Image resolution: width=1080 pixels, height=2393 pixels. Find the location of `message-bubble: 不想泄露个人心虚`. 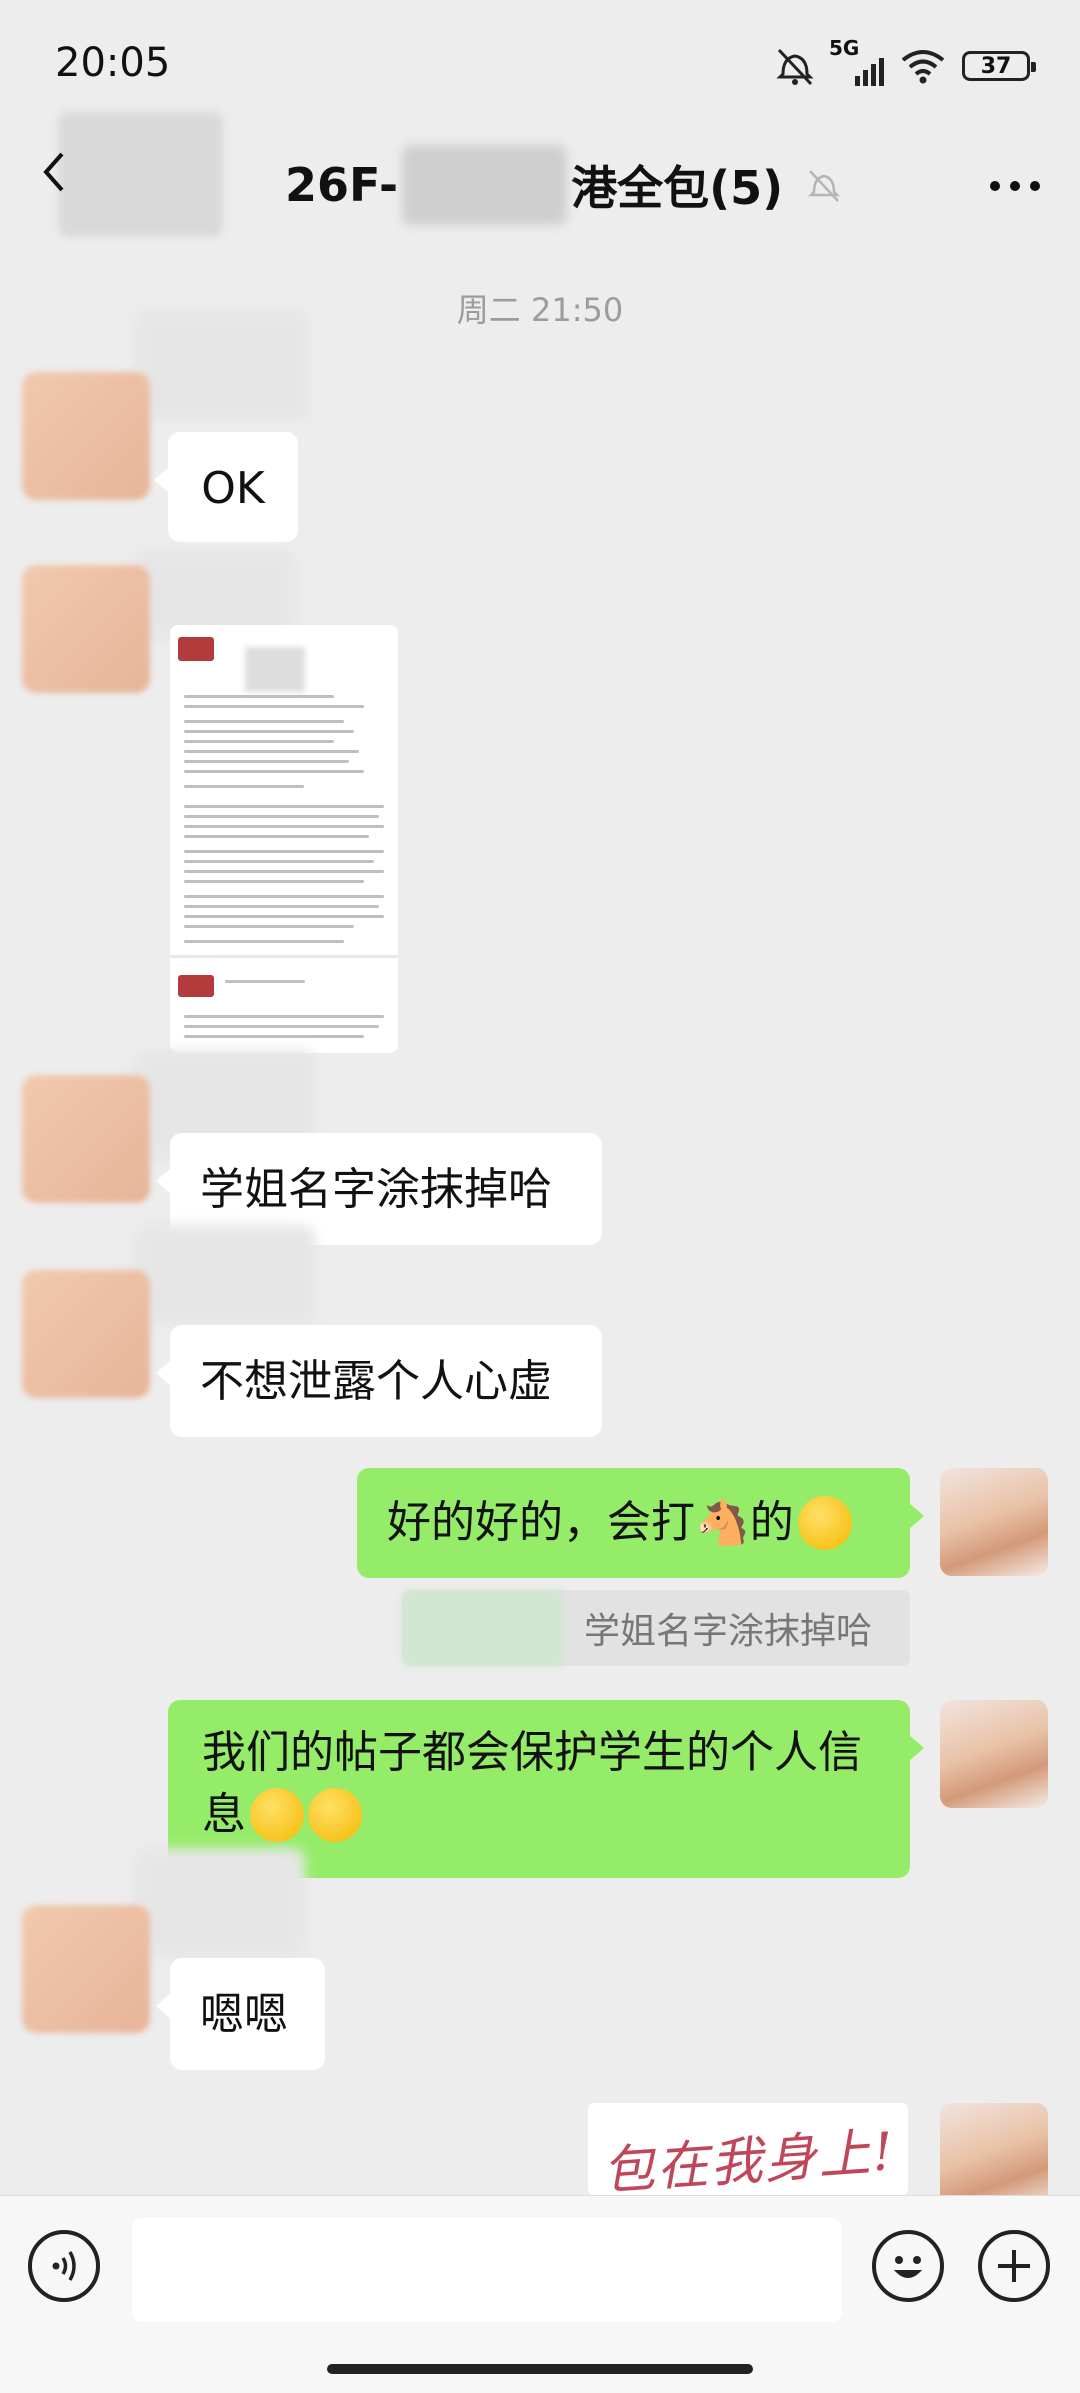

message-bubble: 不想泄露个人心虚 is located at coordinates (379, 1381).